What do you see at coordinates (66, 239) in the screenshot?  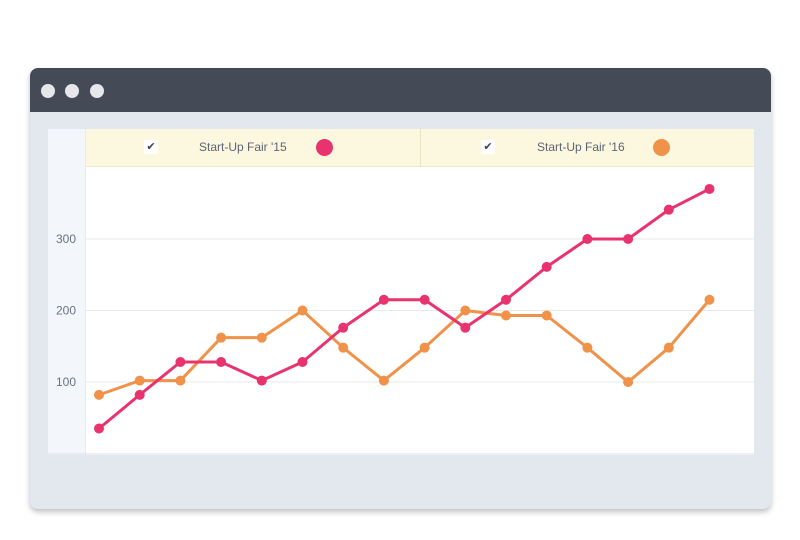 I see `y-tick-label: 300` at bounding box center [66, 239].